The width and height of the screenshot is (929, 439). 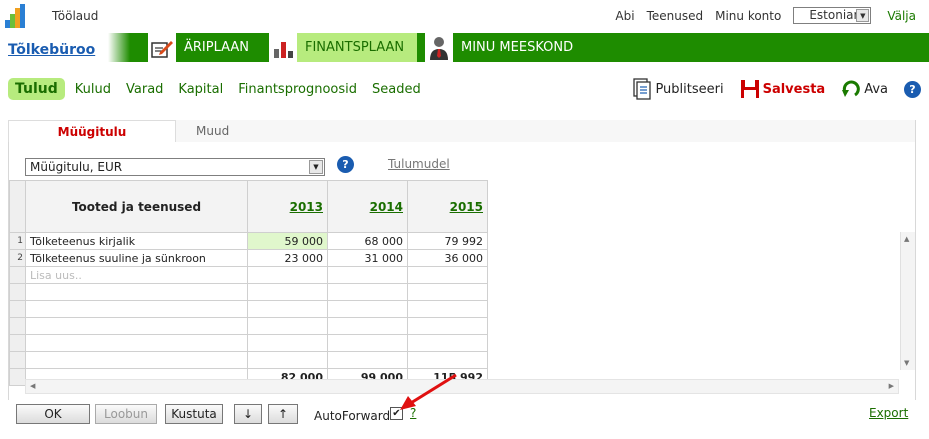 I want to click on save-button: Salvesta, so click(x=783, y=89).